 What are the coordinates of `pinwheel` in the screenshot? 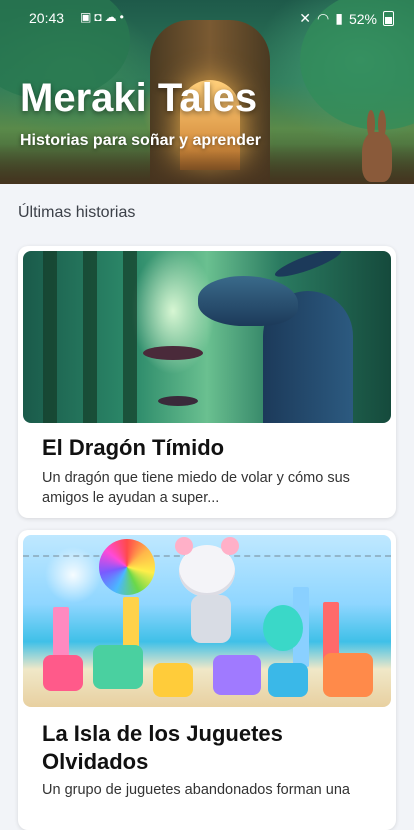 It's located at (127, 567).